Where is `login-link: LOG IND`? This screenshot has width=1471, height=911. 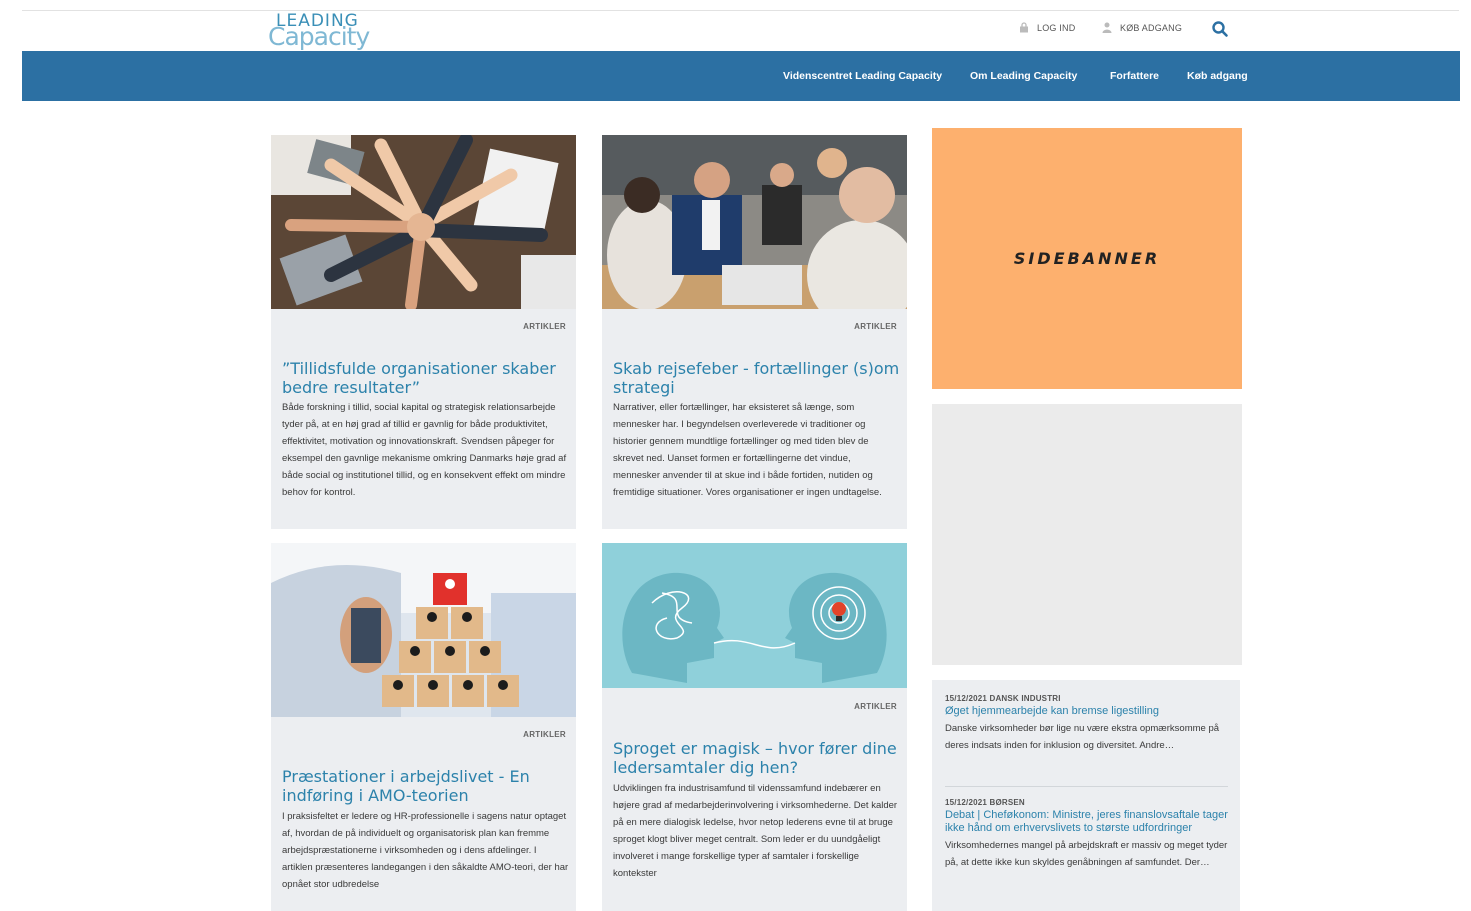 login-link: LOG IND is located at coordinates (1047, 27).